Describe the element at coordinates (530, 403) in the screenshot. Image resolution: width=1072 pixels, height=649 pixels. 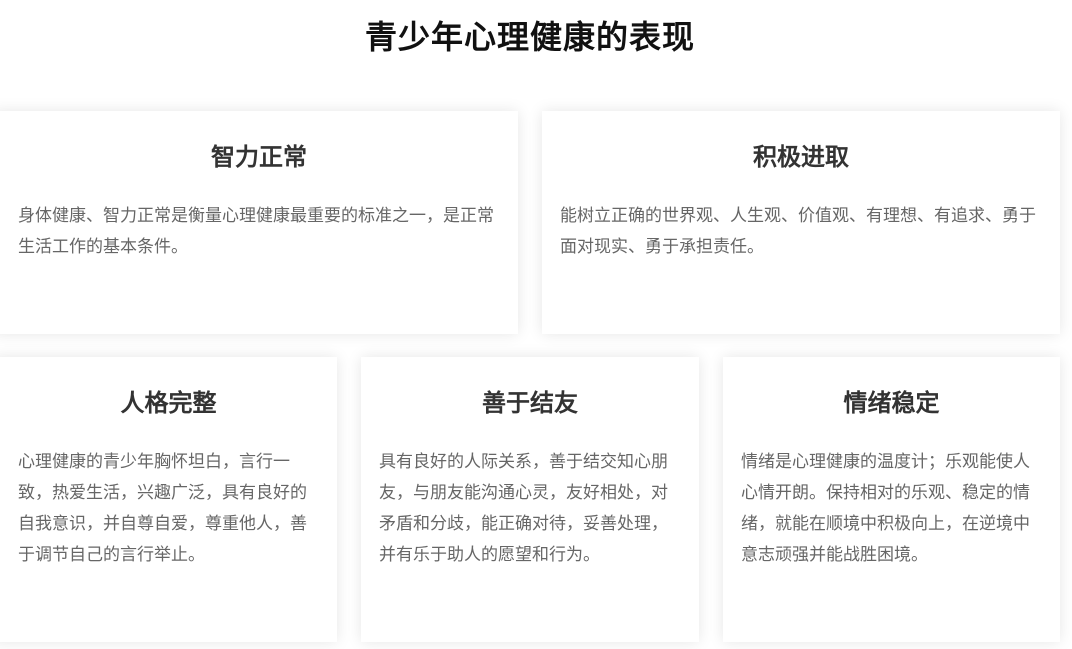
I see `card-title: 善于结友` at that location.